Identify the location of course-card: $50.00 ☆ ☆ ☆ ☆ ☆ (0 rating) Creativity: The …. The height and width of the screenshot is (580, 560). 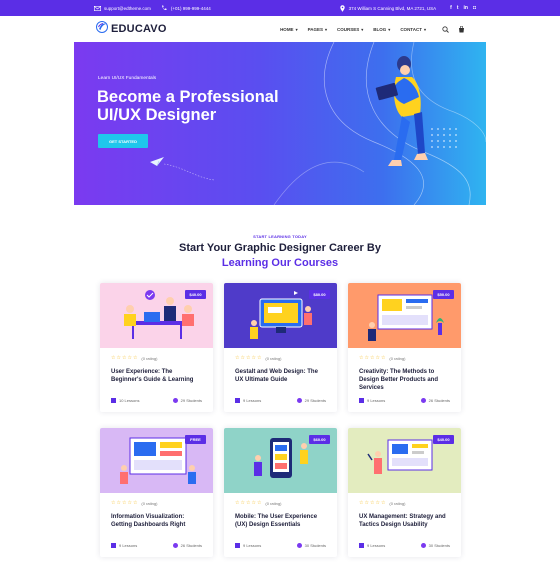
(404, 347).